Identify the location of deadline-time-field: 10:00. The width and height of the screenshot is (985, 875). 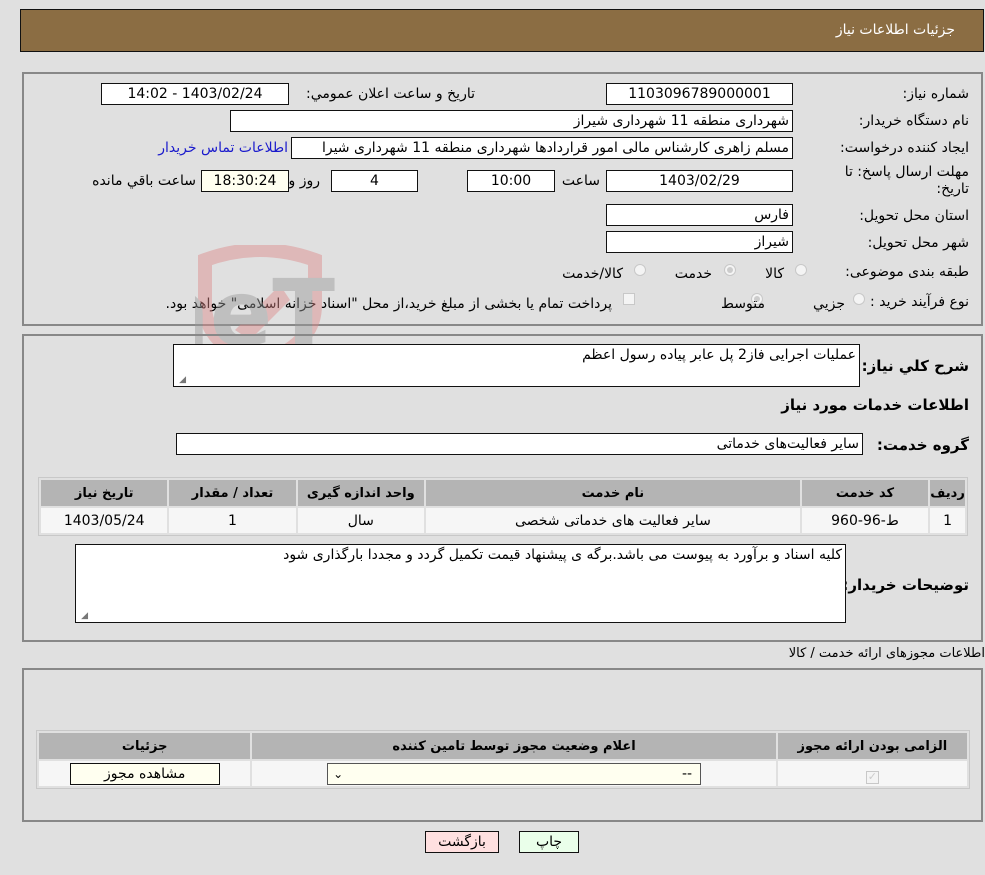
(511, 181).